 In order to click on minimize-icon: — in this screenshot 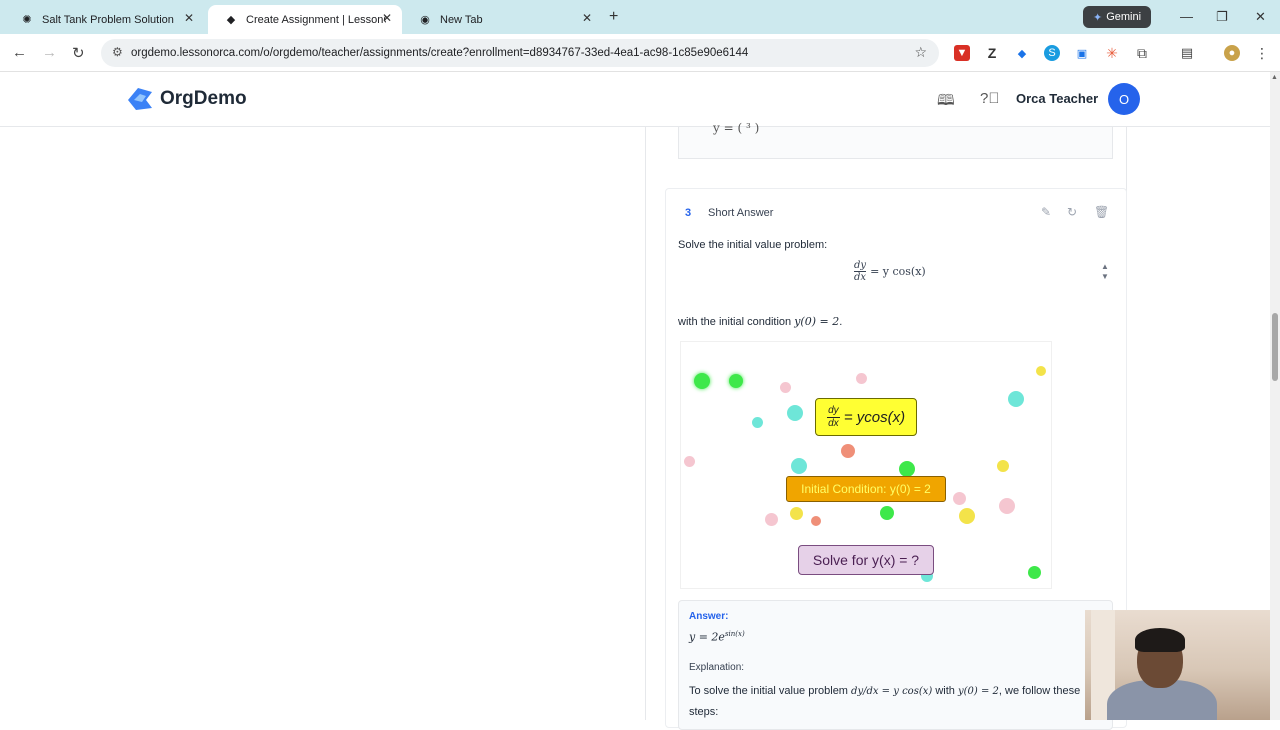, I will do `click(1186, 16)`.